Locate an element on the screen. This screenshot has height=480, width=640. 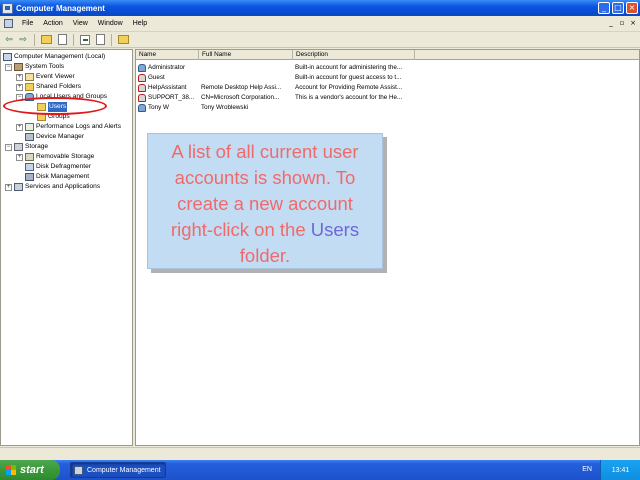
callout-text-after: folder. is located at coordinates (265, 255).